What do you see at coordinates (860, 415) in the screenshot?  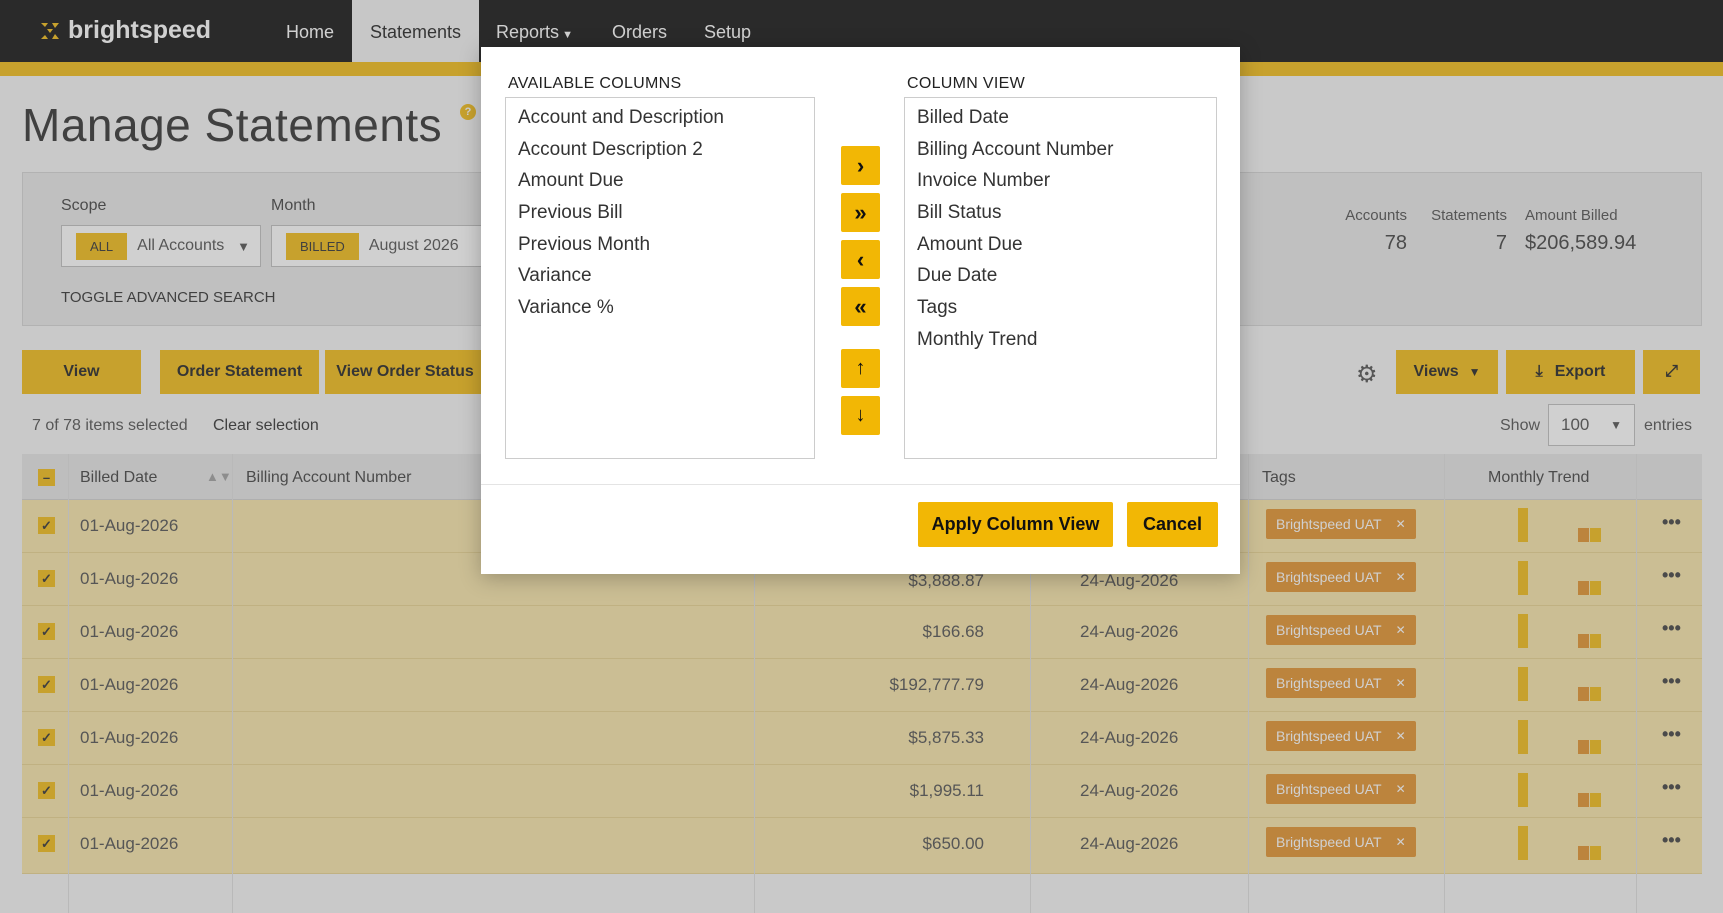 I see `arrow-down-icon: ↓` at bounding box center [860, 415].